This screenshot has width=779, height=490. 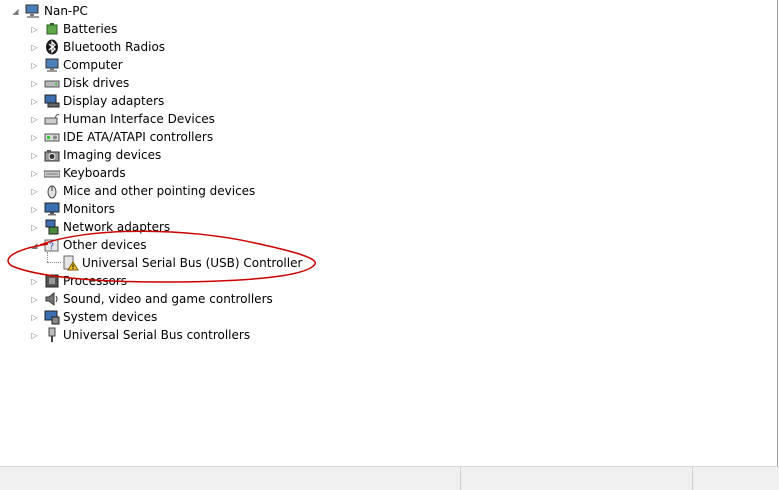 I want to click on tree-item-label: Bluetooth Radios, so click(x=114, y=47).